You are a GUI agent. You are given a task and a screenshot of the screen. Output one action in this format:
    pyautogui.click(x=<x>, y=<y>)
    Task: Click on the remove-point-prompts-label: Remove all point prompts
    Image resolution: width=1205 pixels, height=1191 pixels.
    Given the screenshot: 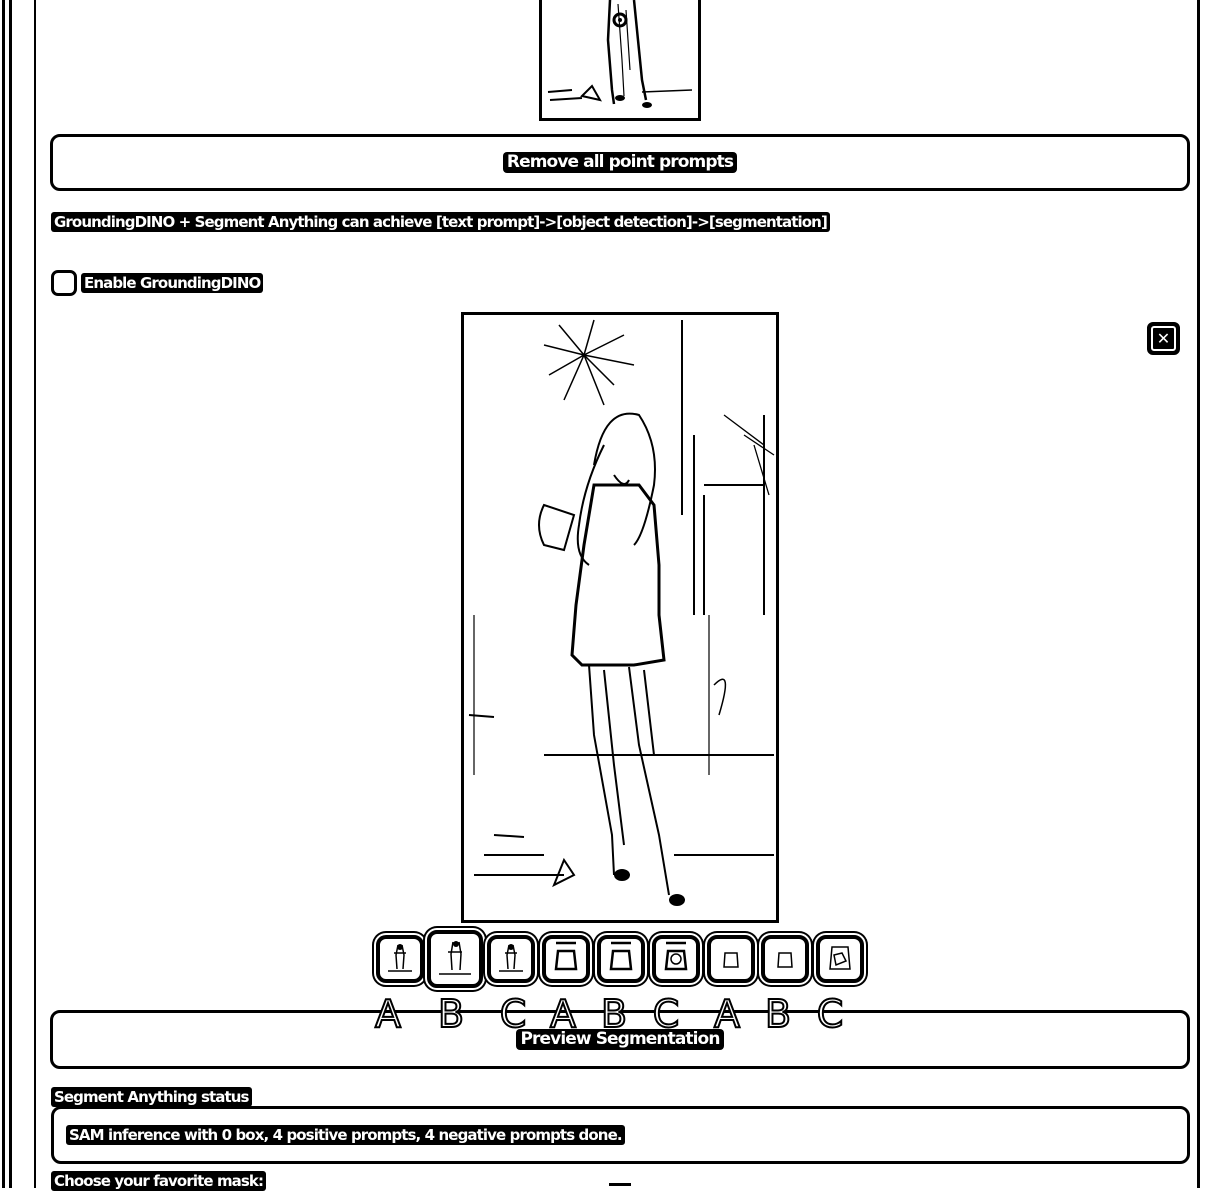 What is the action you would take?
    pyautogui.click(x=620, y=162)
    